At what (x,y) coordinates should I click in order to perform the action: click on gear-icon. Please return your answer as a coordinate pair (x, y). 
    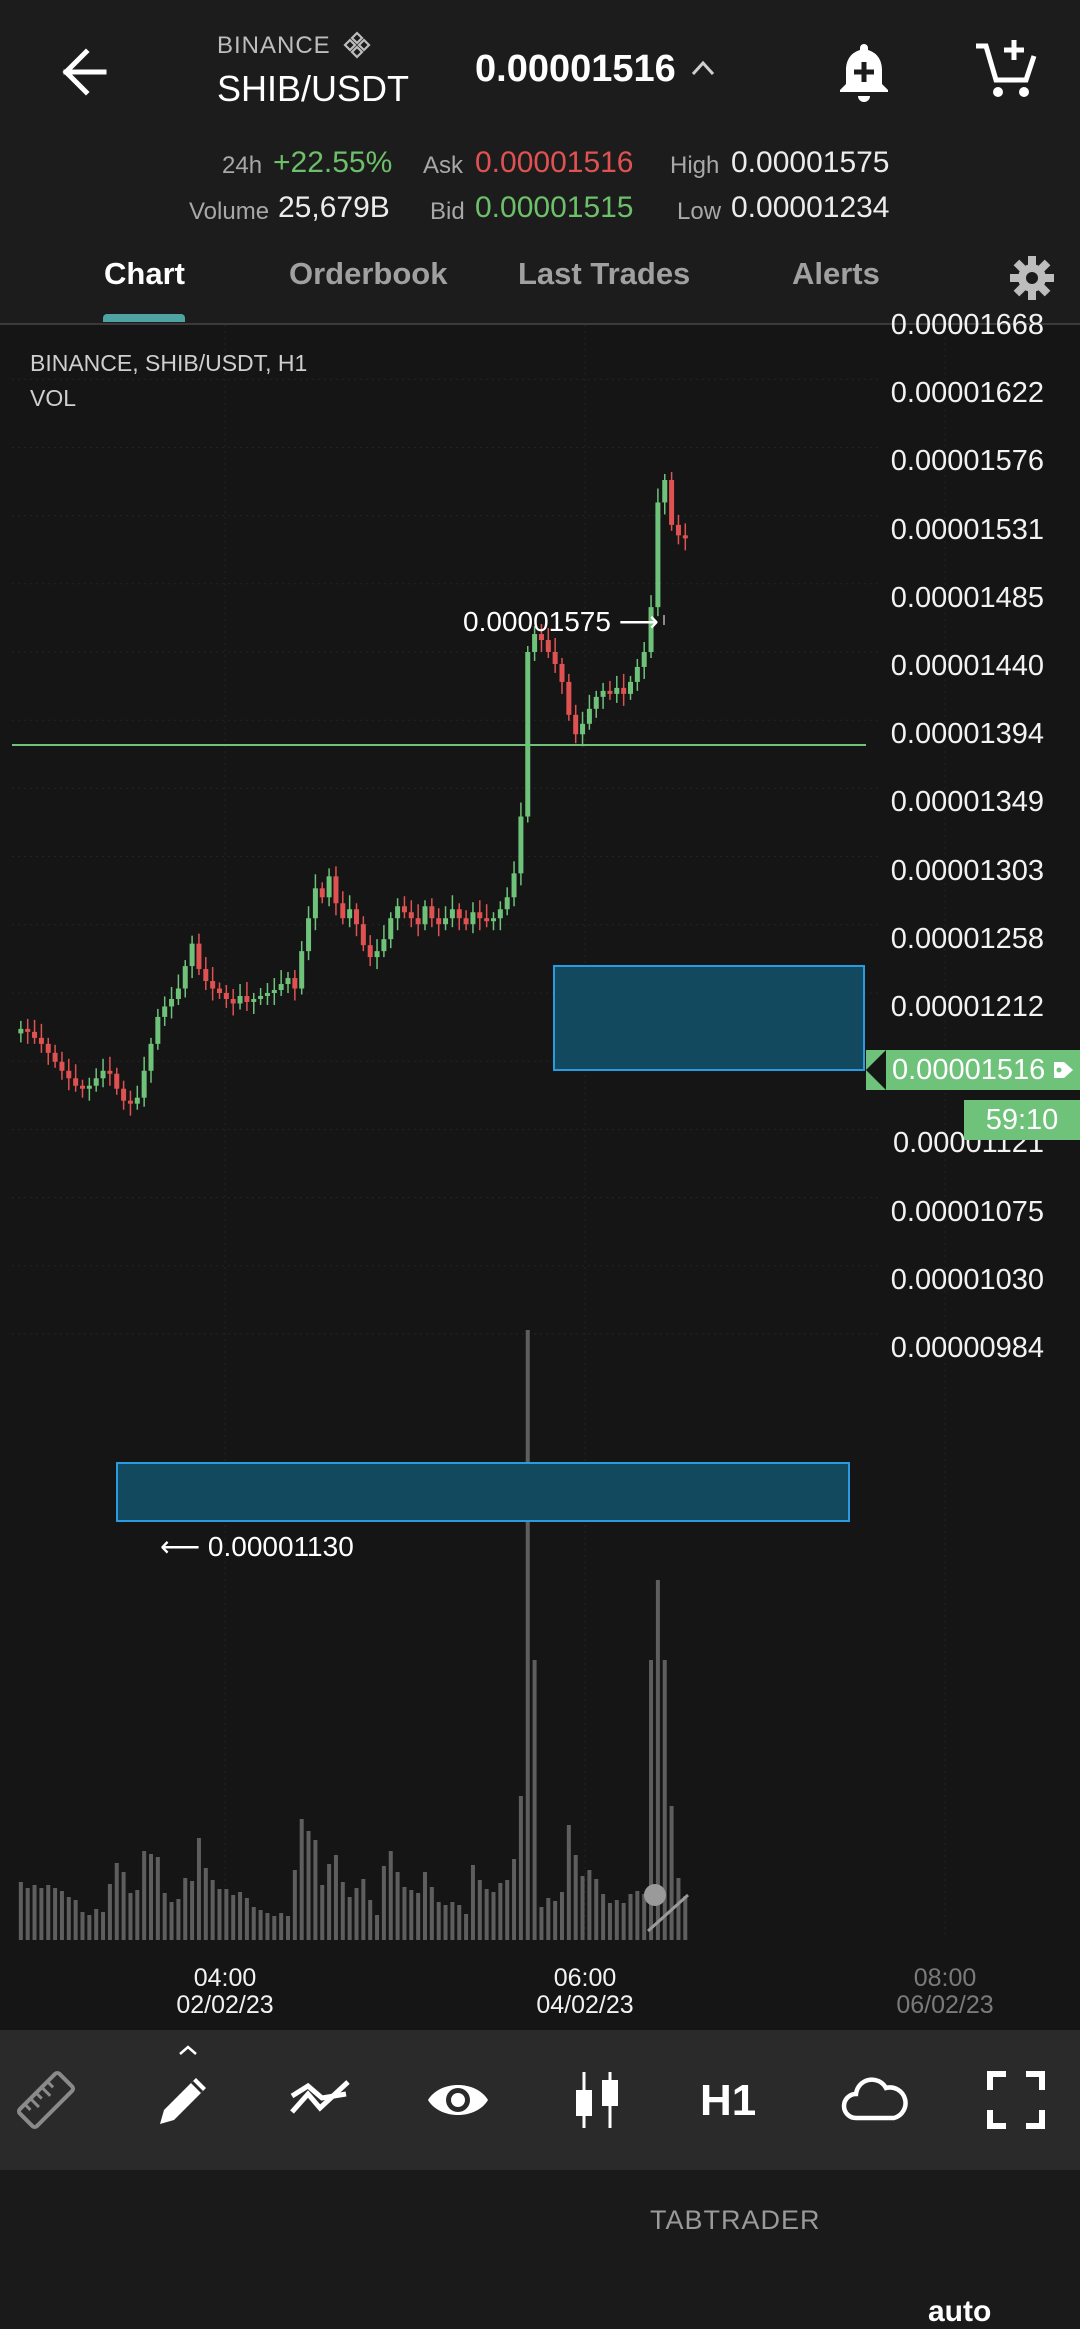
    Looking at the image, I should click on (1032, 278).